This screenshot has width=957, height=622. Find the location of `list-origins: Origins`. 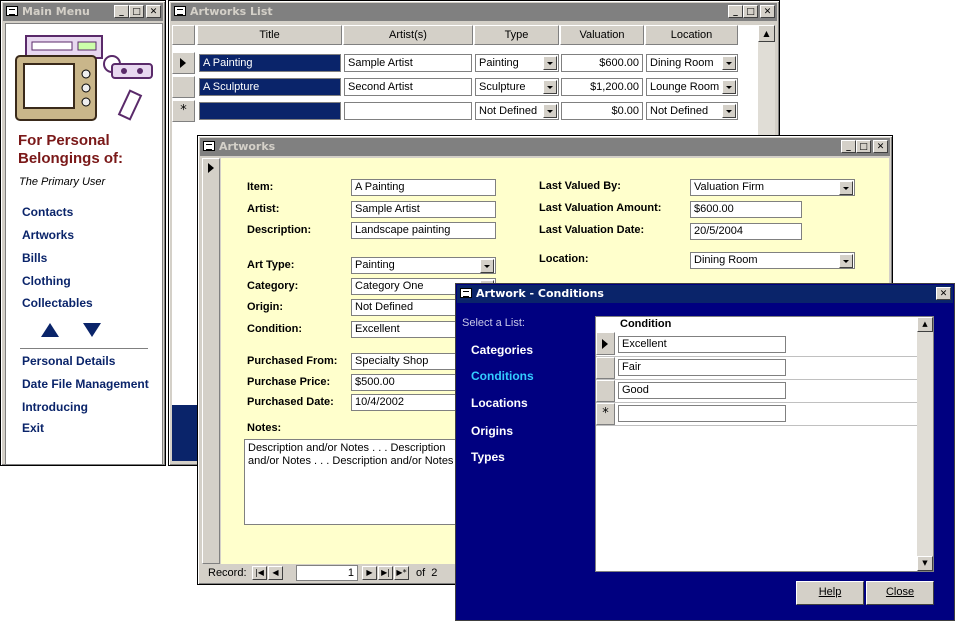

list-origins: Origins is located at coordinates (492, 431).